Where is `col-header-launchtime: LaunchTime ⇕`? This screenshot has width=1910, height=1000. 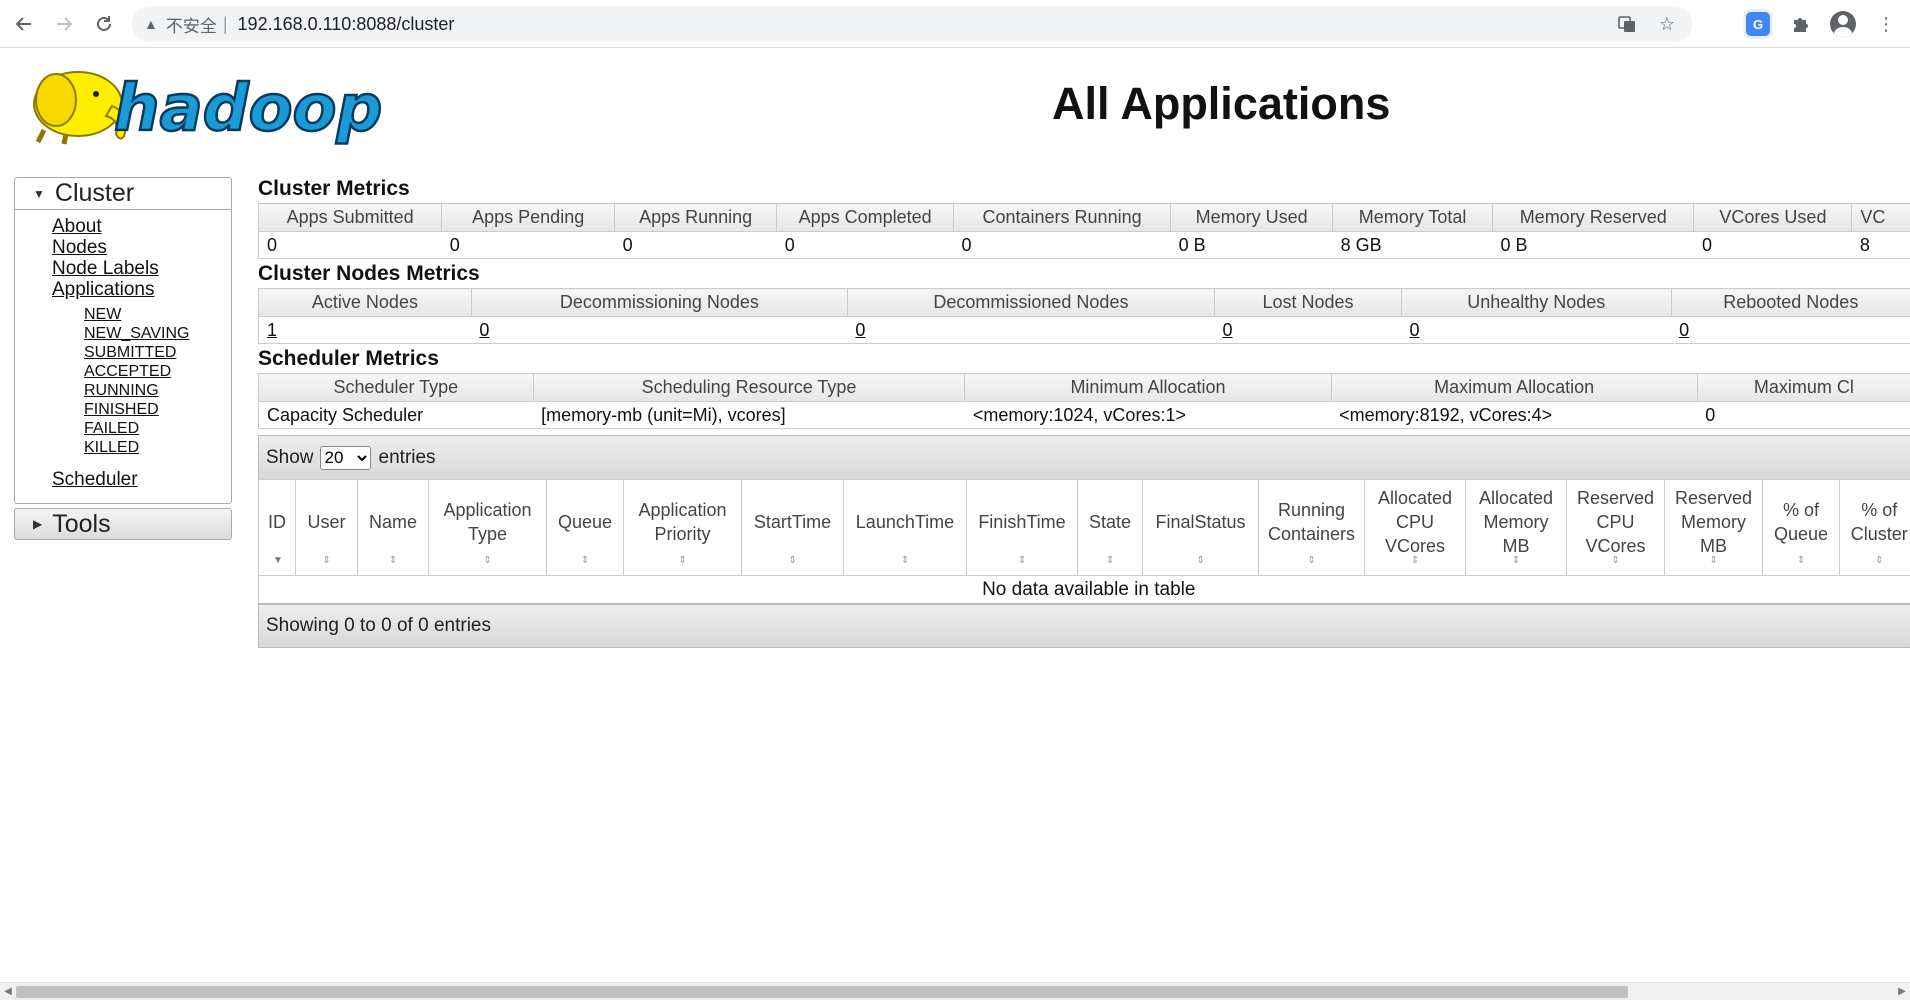
col-header-launchtime: LaunchTime ⇕ is located at coordinates (905, 527).